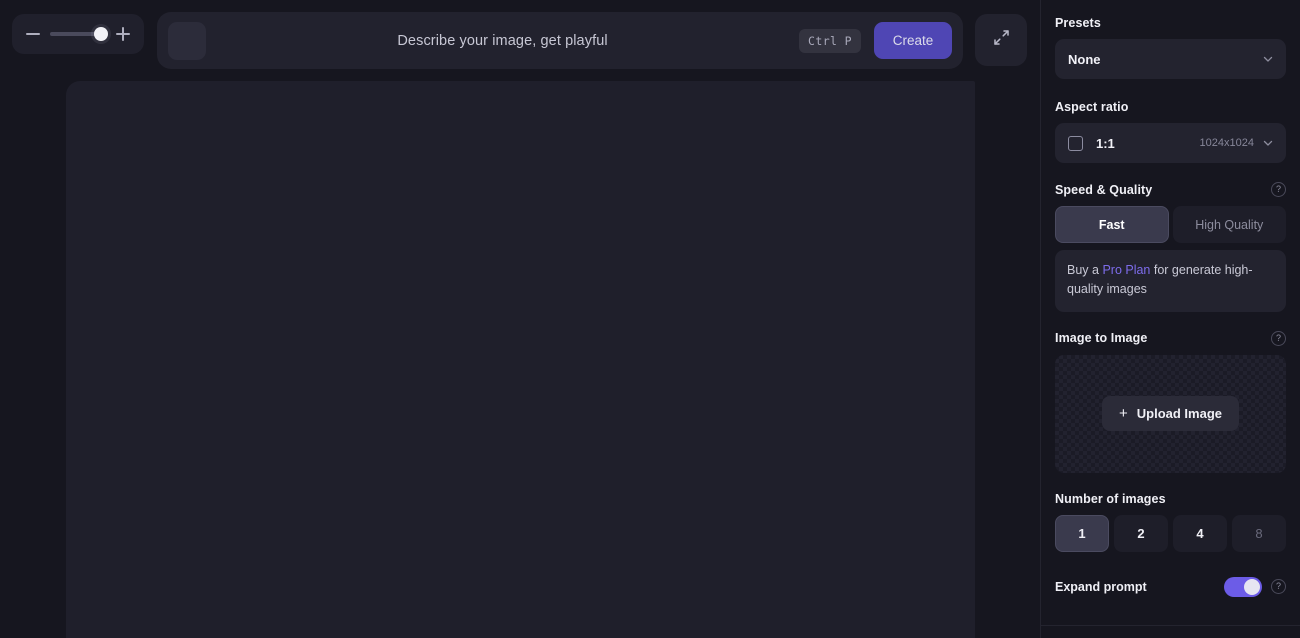 The image size is (1300, 638). What do you see at coordinates (1082, 533) in the screenshot?
I see `number-of-images-option-1: 1` at bounding box center [1082, 533].